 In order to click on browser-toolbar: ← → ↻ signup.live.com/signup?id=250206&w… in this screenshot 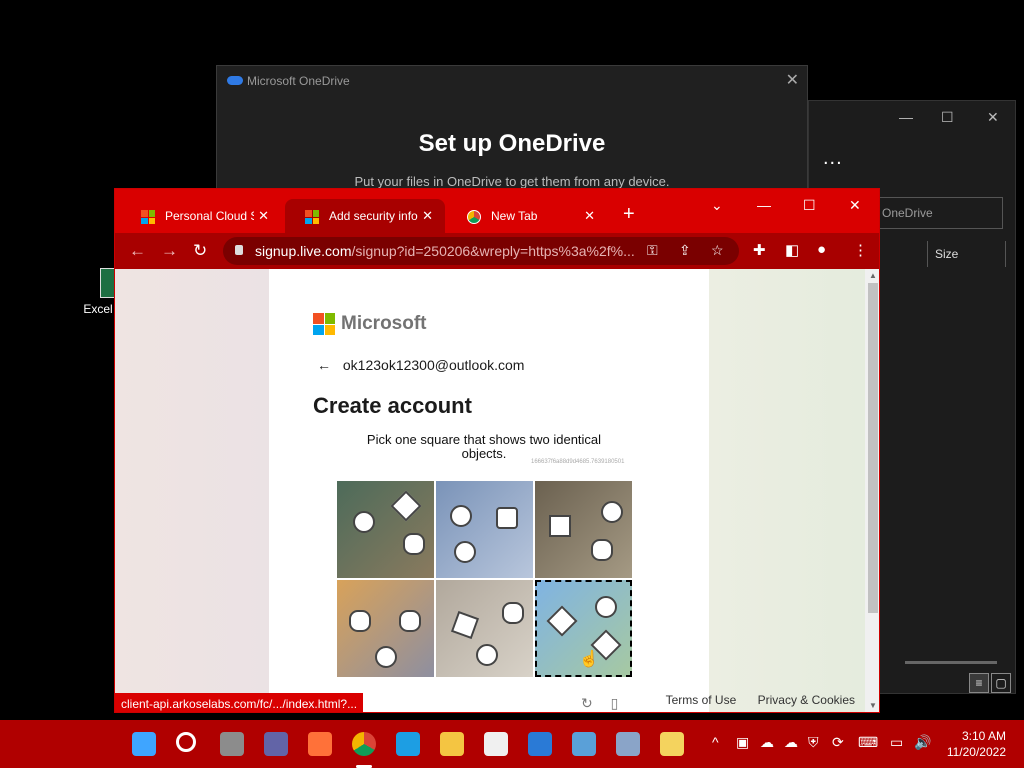, I will do `click(497, 251)`.